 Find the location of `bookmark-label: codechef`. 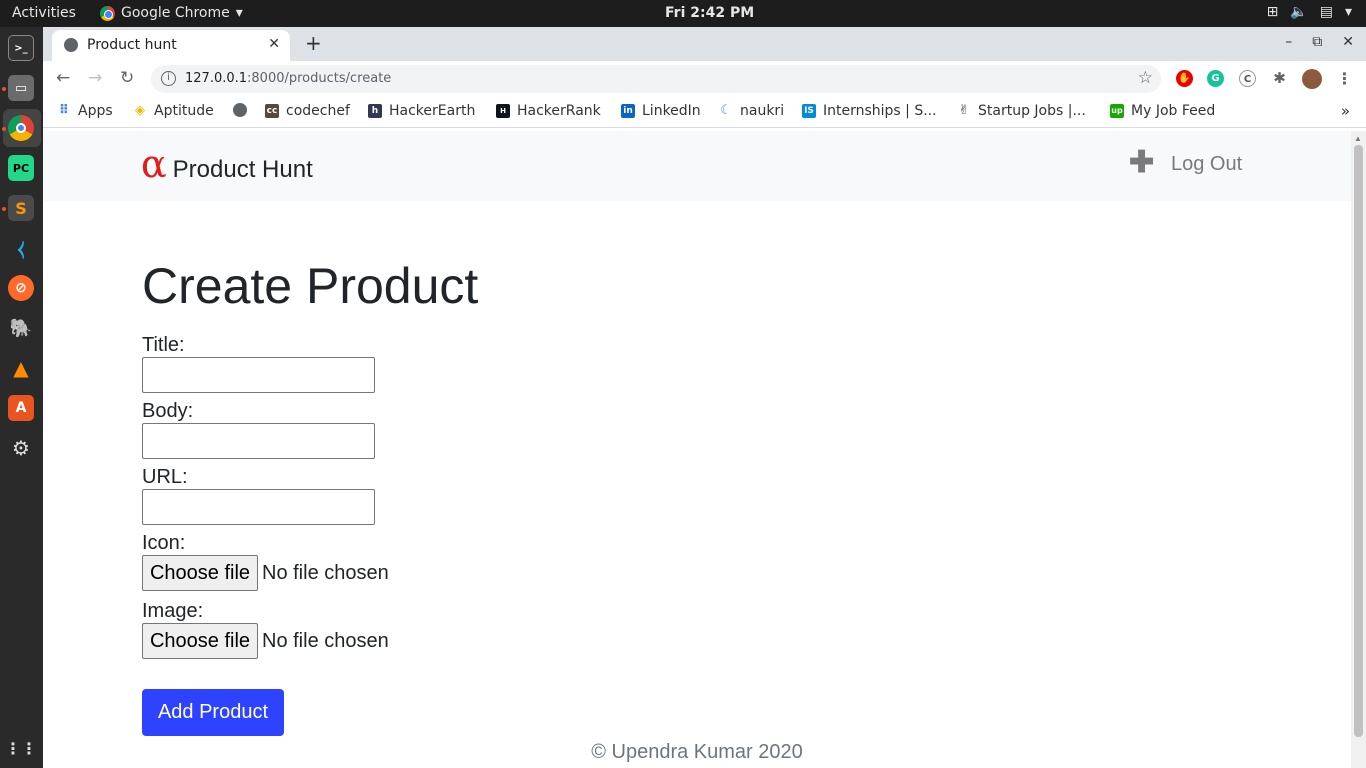

bookmark-label: codechef is located at coordinates (318, 111).